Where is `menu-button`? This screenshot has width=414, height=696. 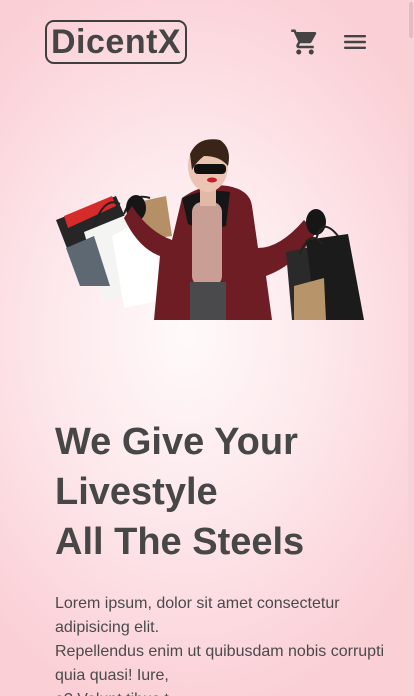 menu-button is located at coordinates (355, 42).